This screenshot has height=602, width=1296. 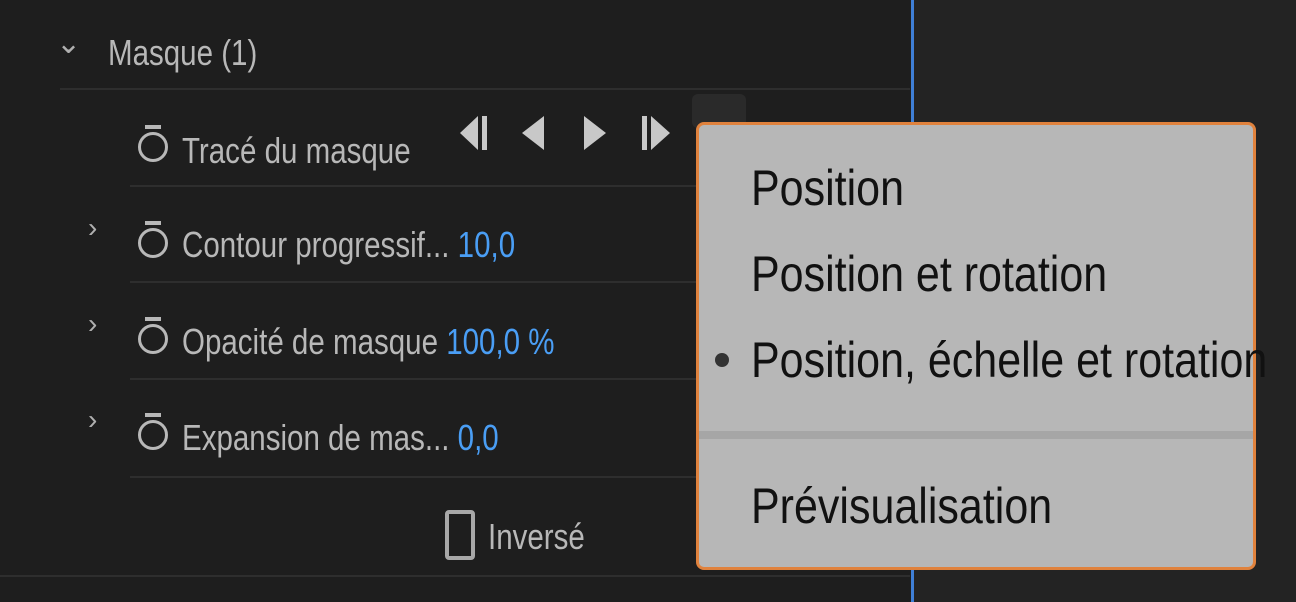 I want to click on property-row-feather: Contour progressif... 10,0, so click(x=348, y=245).